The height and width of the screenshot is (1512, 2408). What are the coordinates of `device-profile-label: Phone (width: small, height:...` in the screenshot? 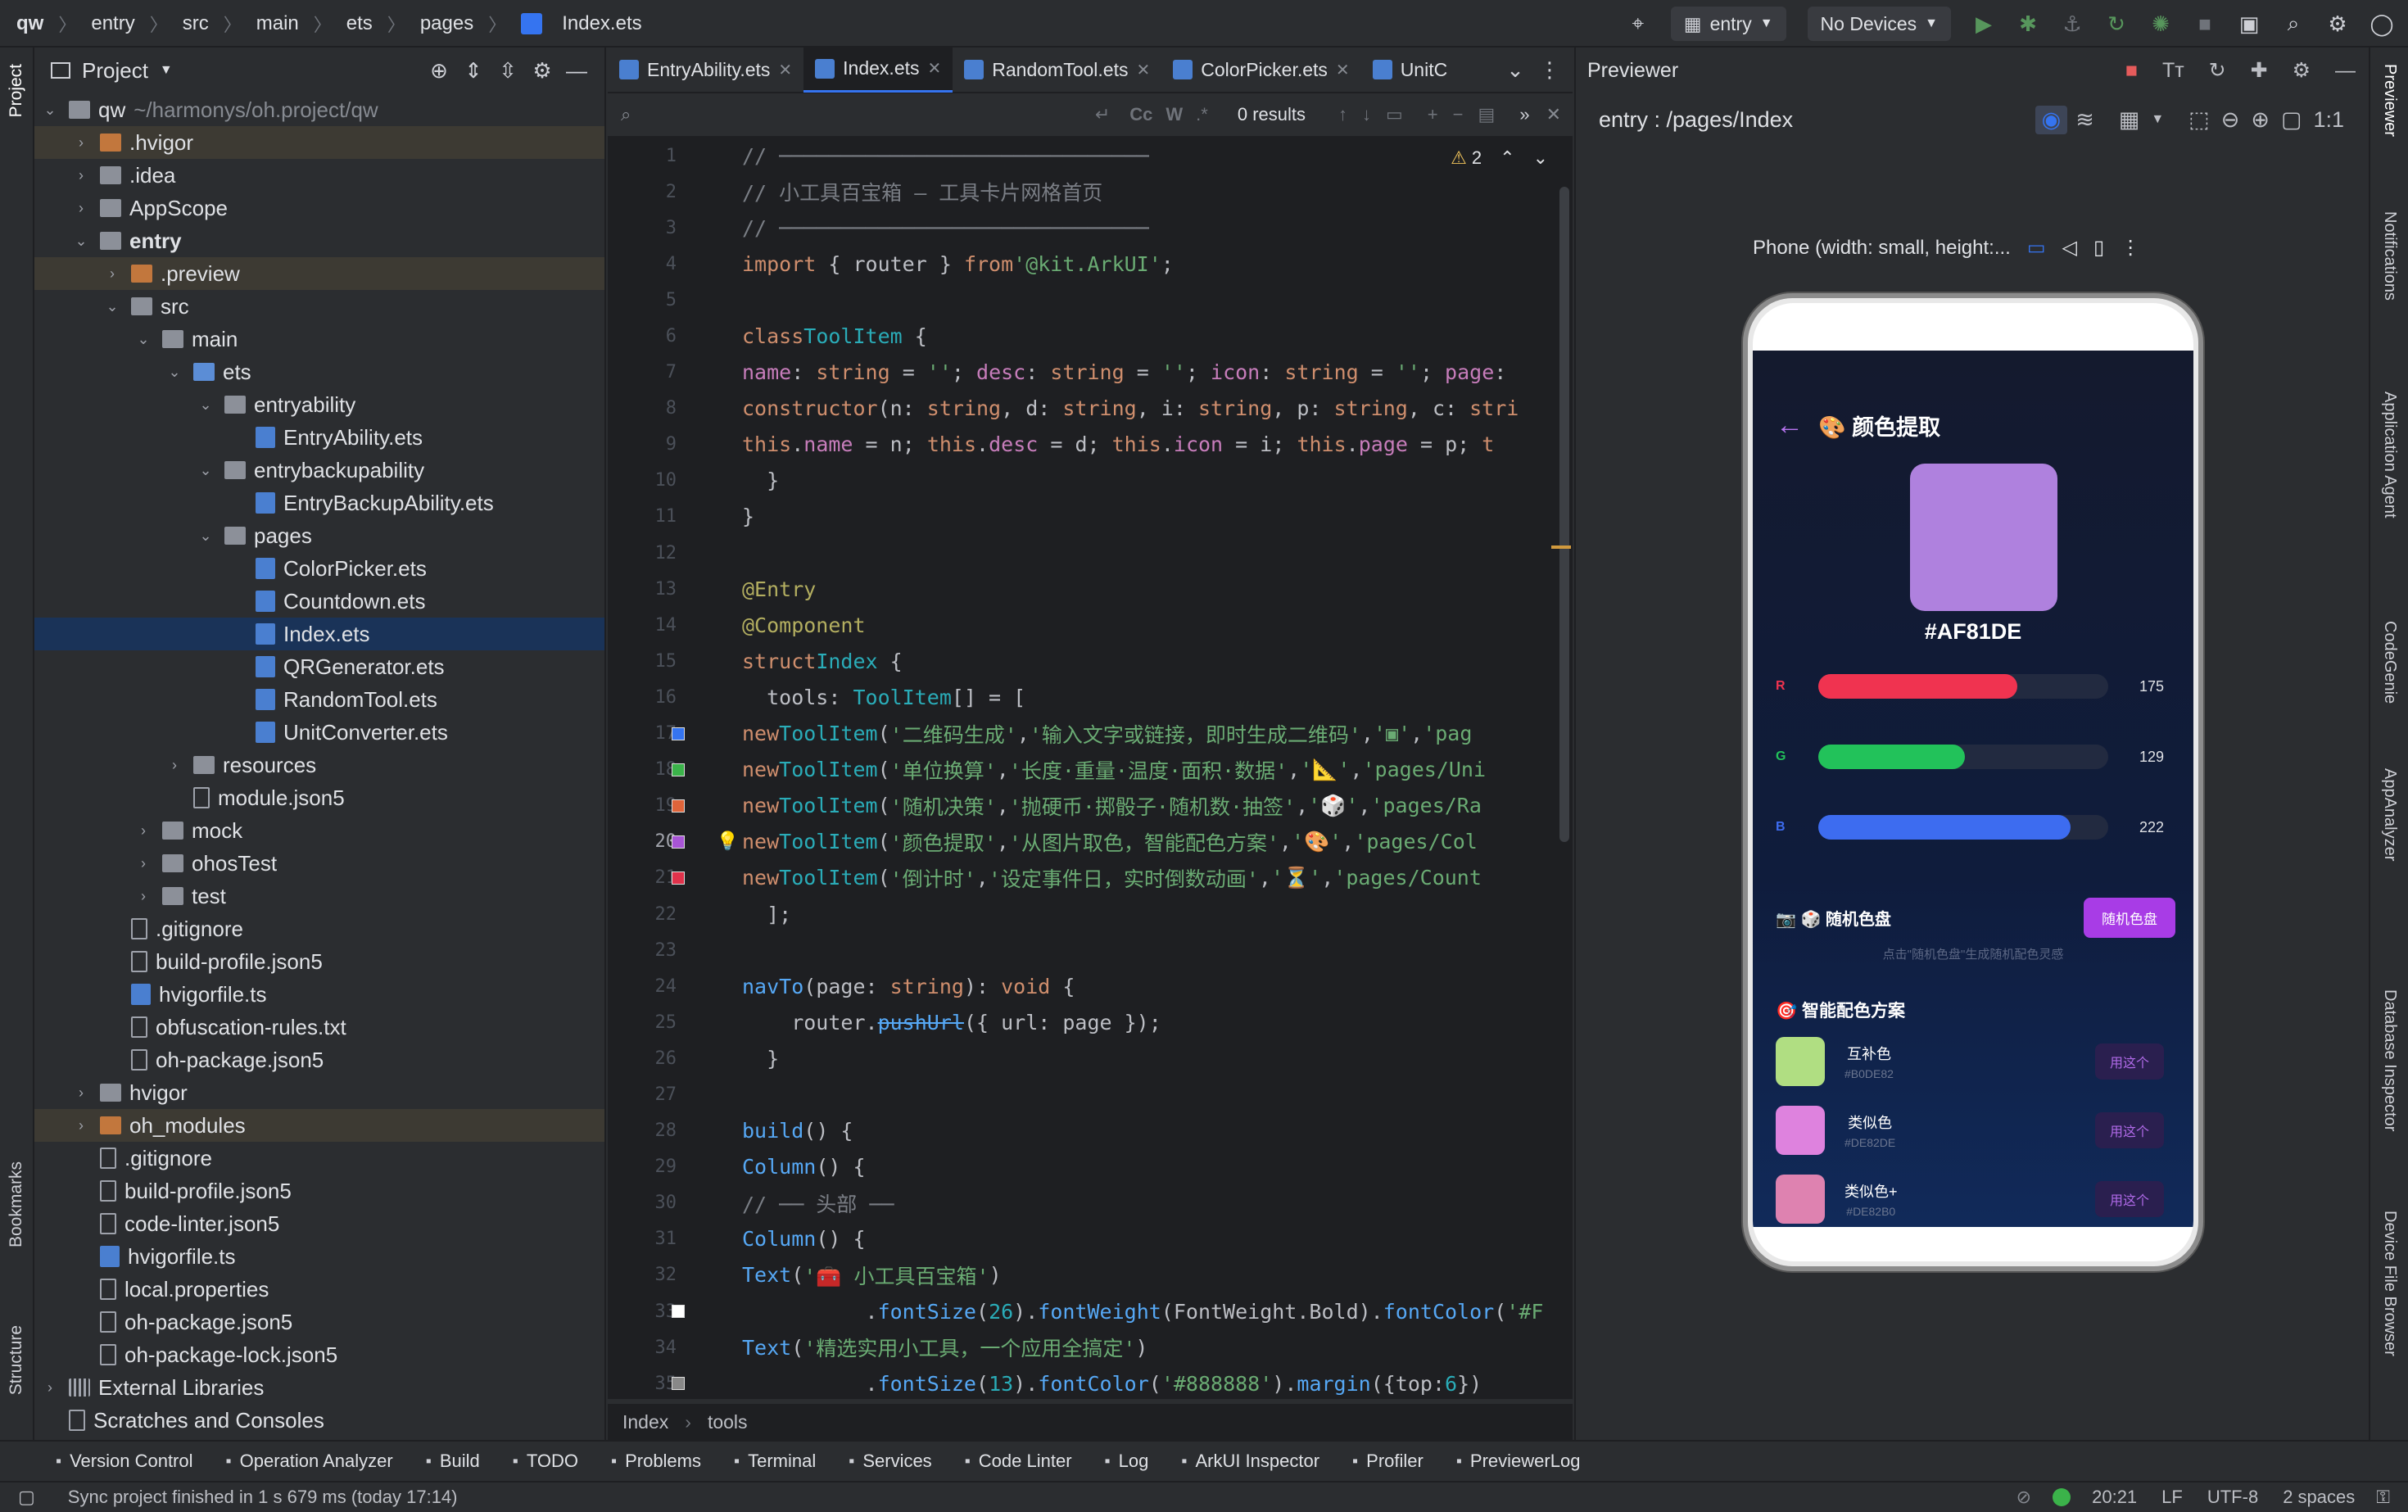 It's located at (1882, 249).